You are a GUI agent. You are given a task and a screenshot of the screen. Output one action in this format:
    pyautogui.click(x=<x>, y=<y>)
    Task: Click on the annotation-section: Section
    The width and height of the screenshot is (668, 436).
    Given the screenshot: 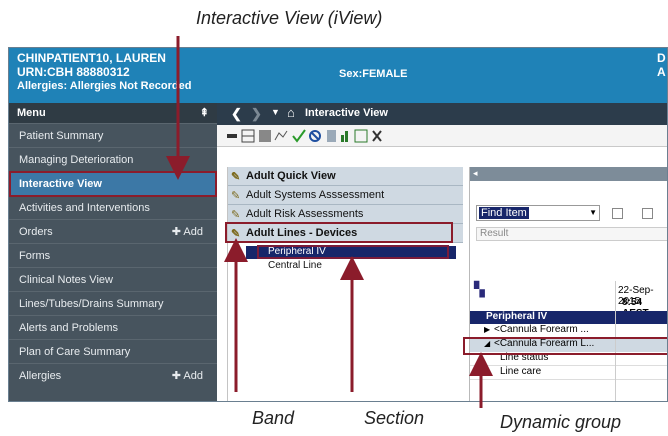 What is the action you would take?
    pyautogui.click(x=394, y=418)
    